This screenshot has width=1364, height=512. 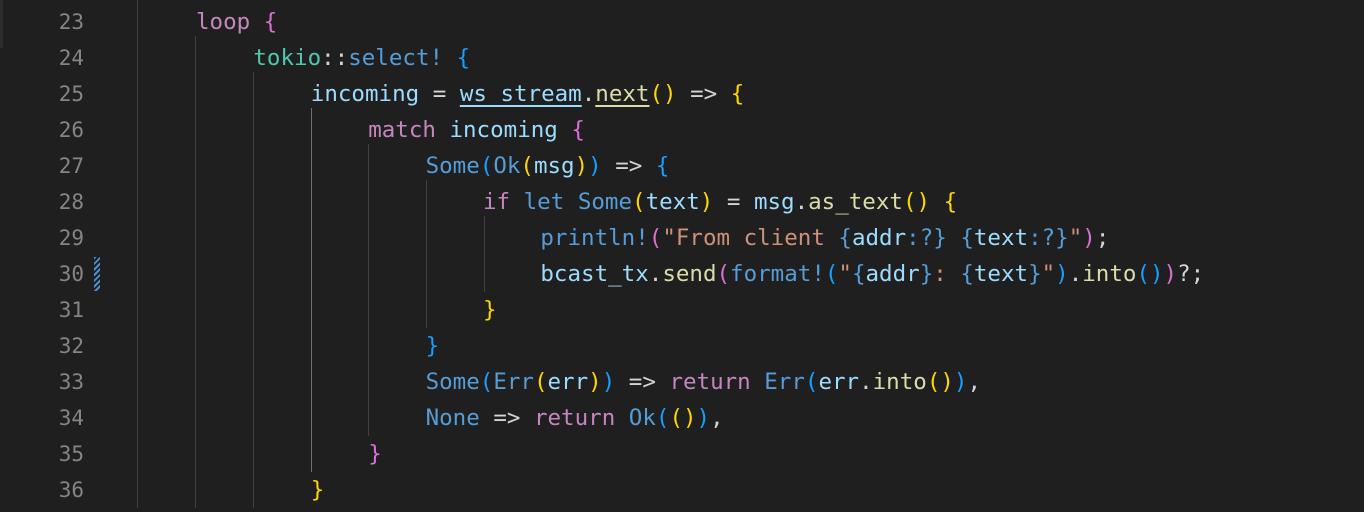 What do you see at coordinates (71, 22) in the screenshot?
I see `line-number: 23` at bounding box center [71, 22].